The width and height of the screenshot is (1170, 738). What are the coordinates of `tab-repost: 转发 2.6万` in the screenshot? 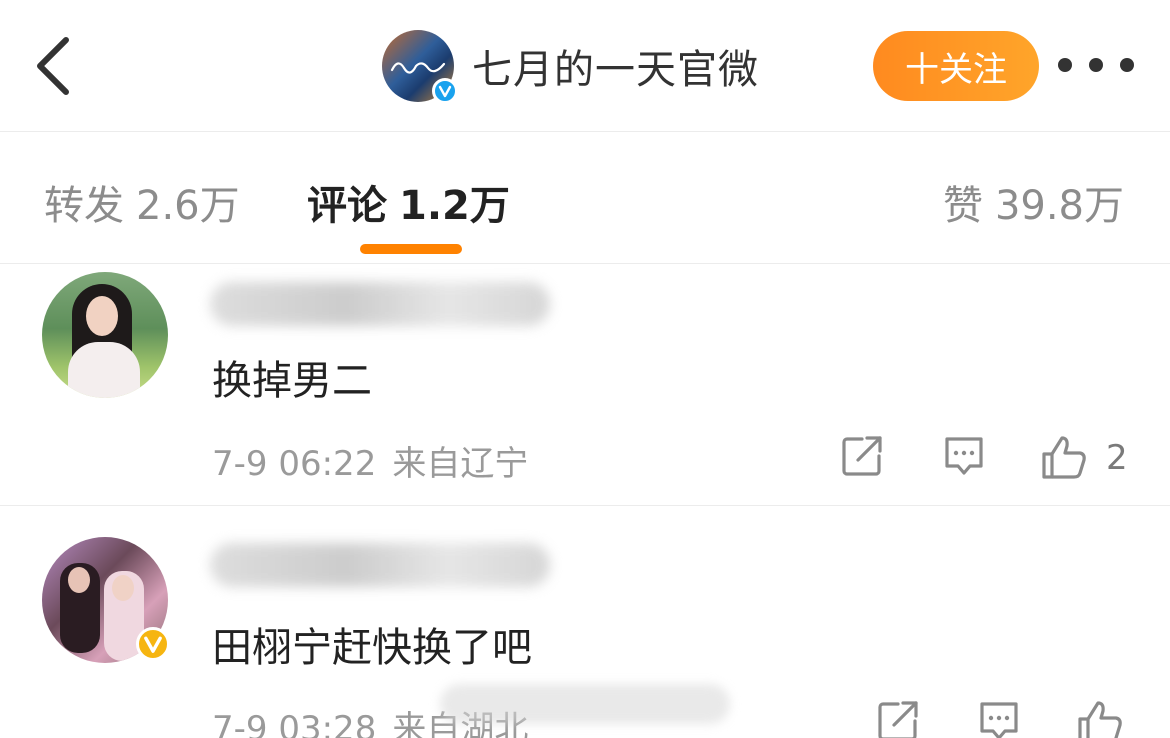 It's located at (142, 202).